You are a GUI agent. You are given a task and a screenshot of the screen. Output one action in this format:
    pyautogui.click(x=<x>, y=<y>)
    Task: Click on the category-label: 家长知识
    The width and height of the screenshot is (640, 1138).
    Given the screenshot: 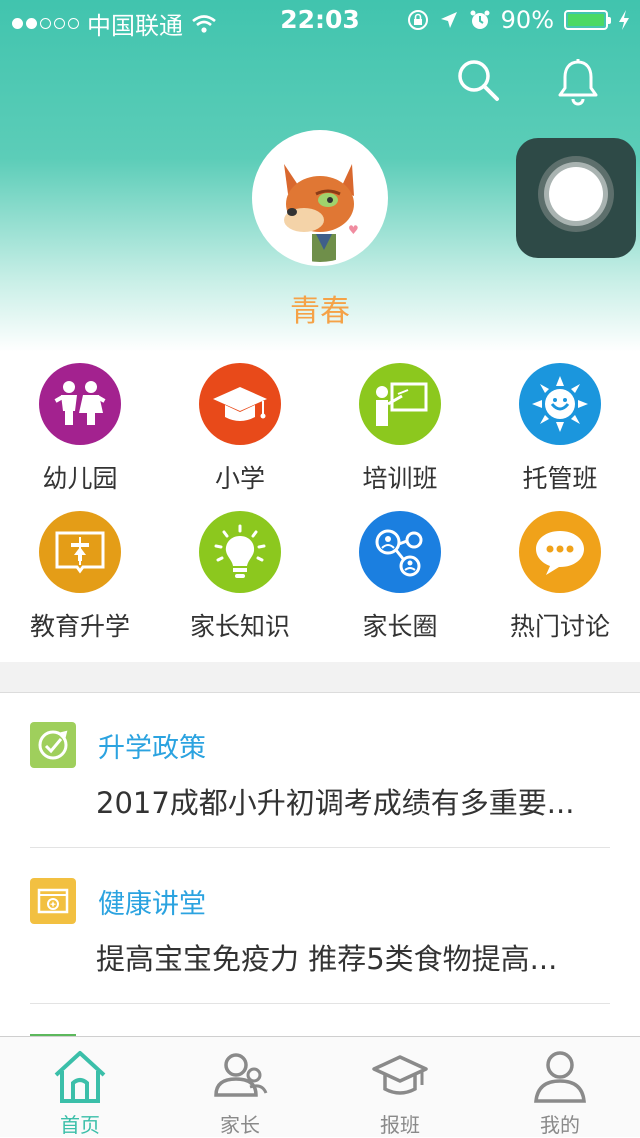 What is the action you would take?
    pyautogui.click(x=239, y=626)
    